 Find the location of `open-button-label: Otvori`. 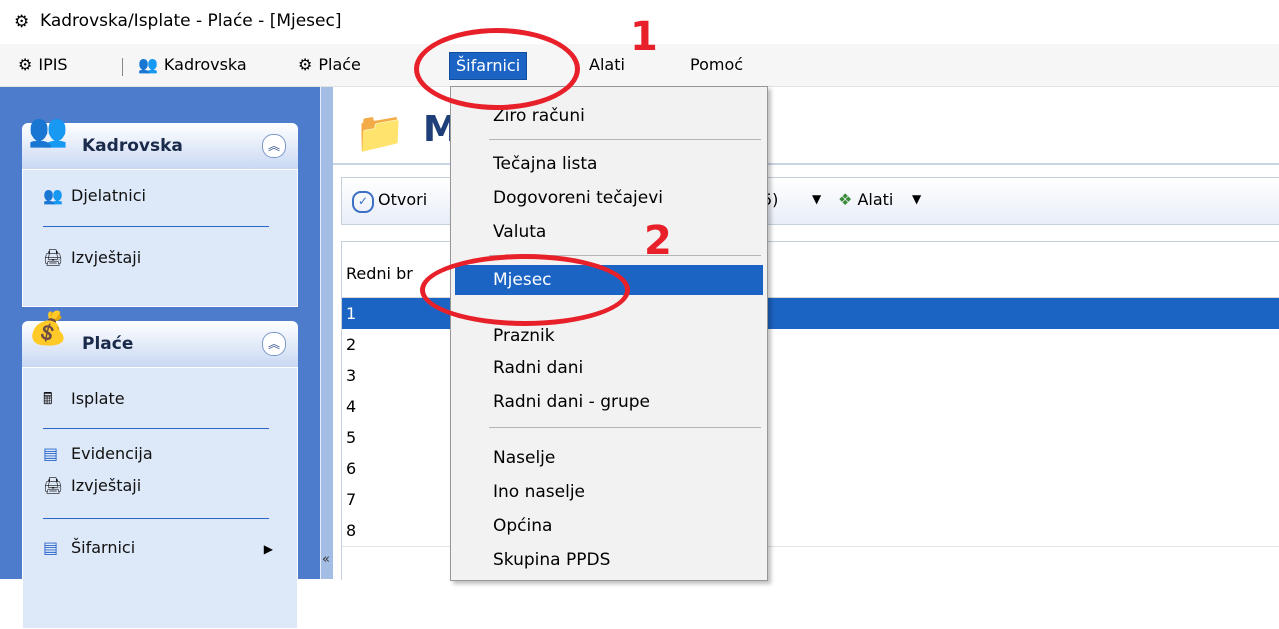

open-button-label: Otvori is located at coordinates (403, 199).